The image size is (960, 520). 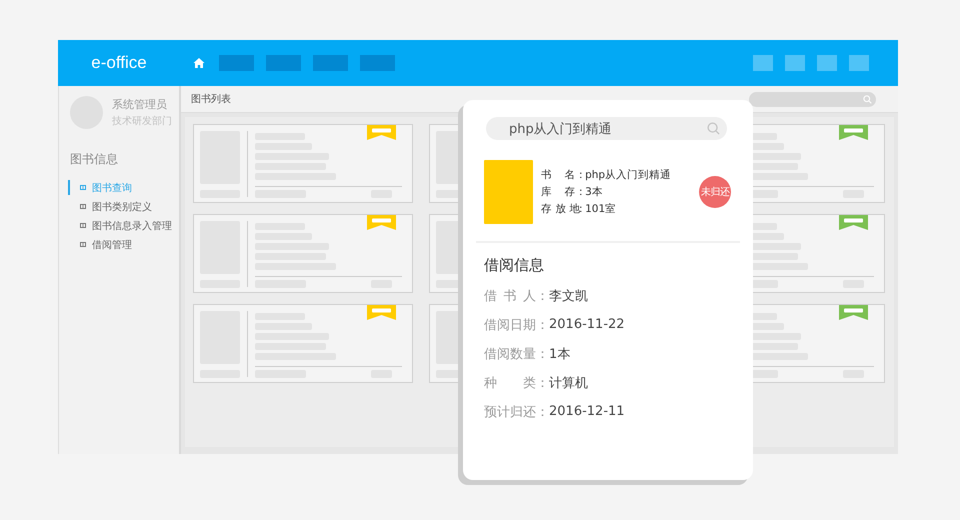 What do you see at coordinates (600, 209) in the screenshot?
I see `field-value: 101室` at bounding box center [600, 209].